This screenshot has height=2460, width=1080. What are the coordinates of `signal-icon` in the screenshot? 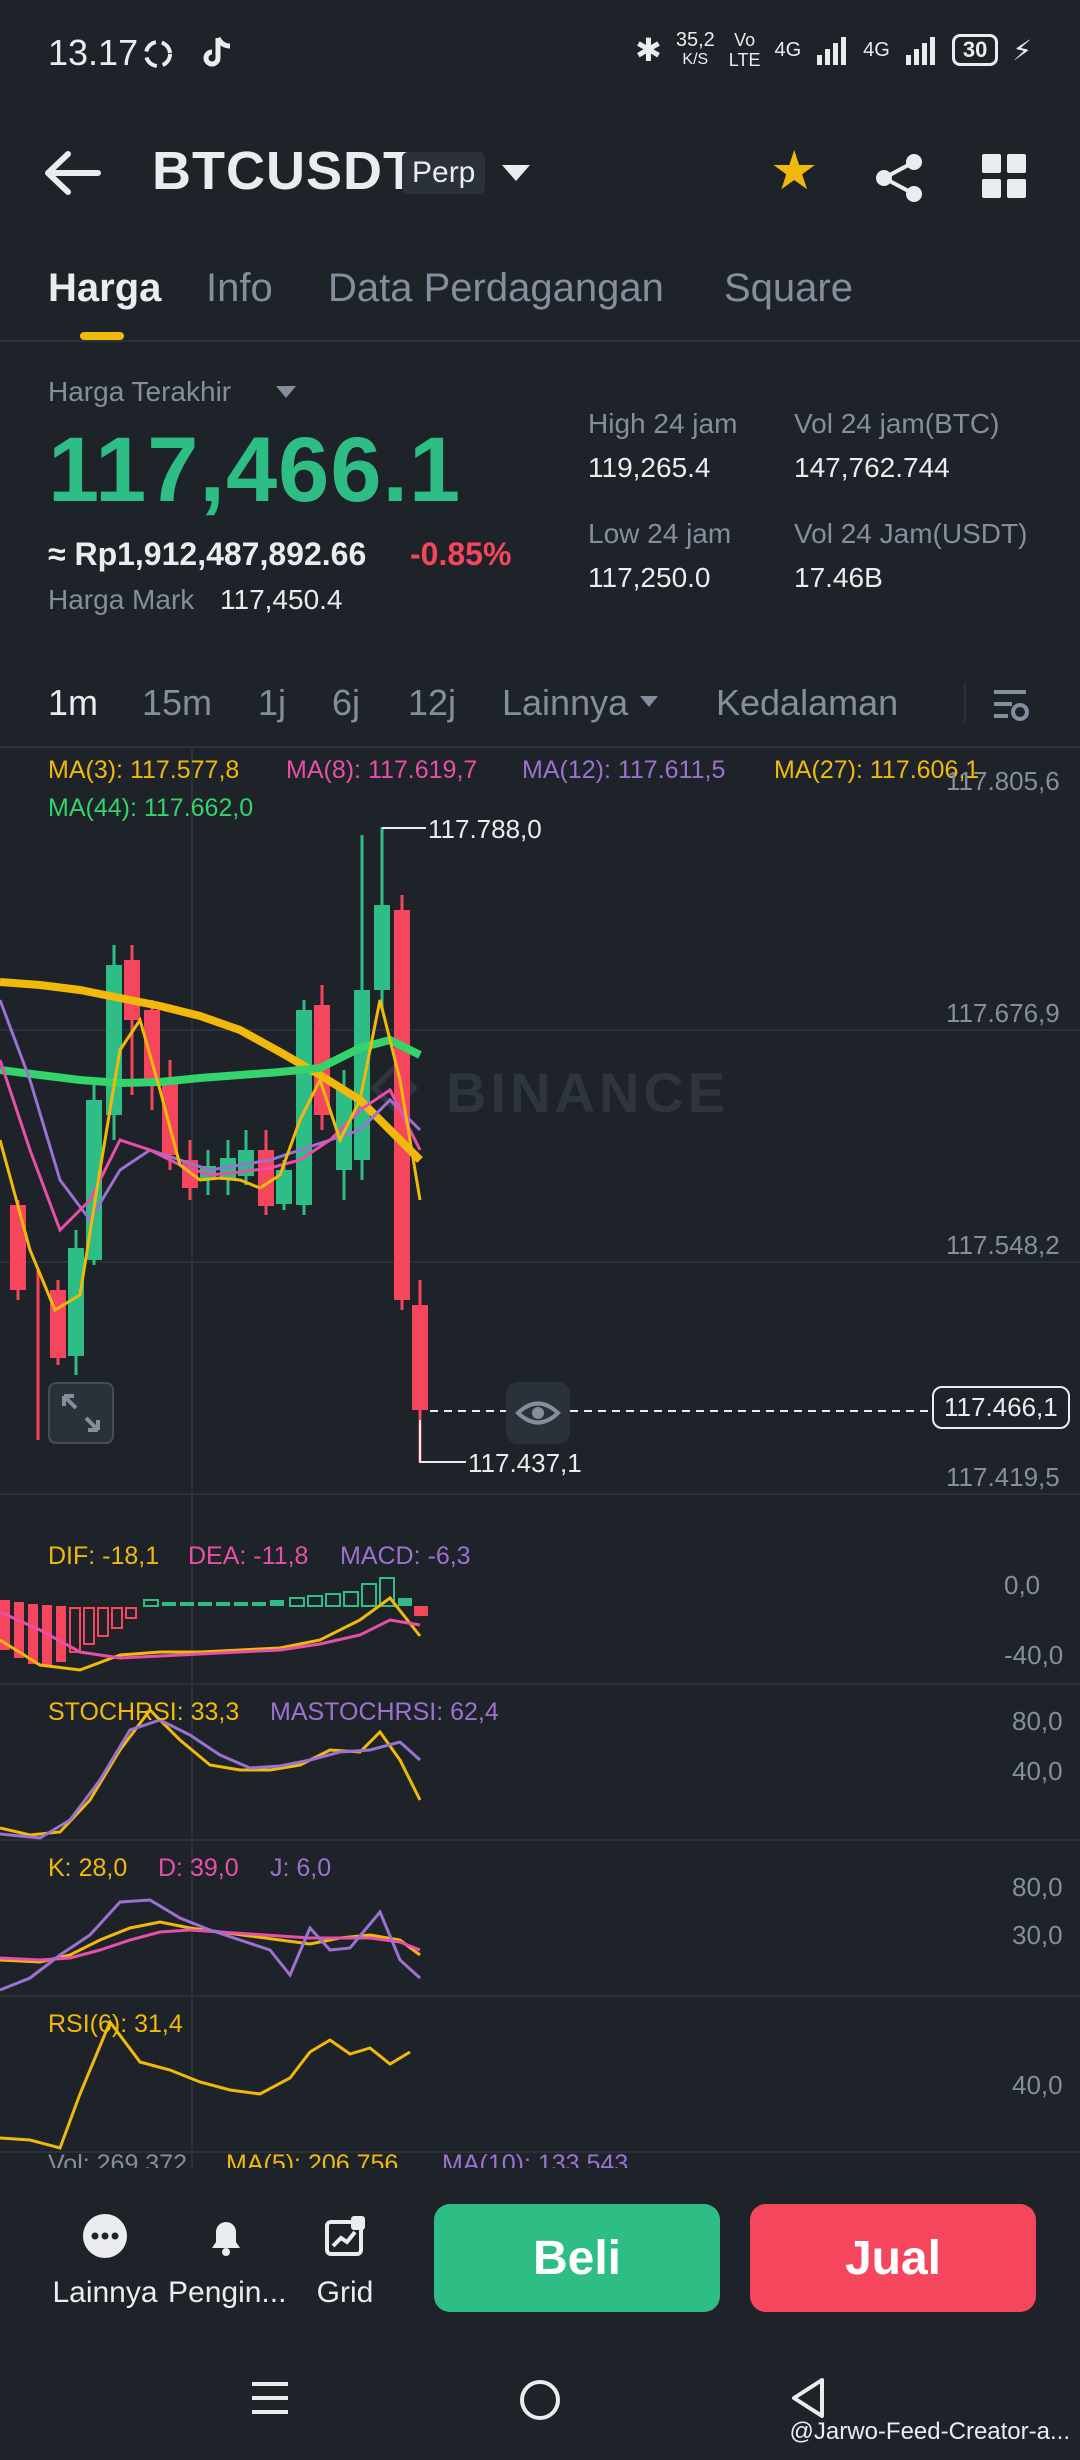 It's located at (832, 51).